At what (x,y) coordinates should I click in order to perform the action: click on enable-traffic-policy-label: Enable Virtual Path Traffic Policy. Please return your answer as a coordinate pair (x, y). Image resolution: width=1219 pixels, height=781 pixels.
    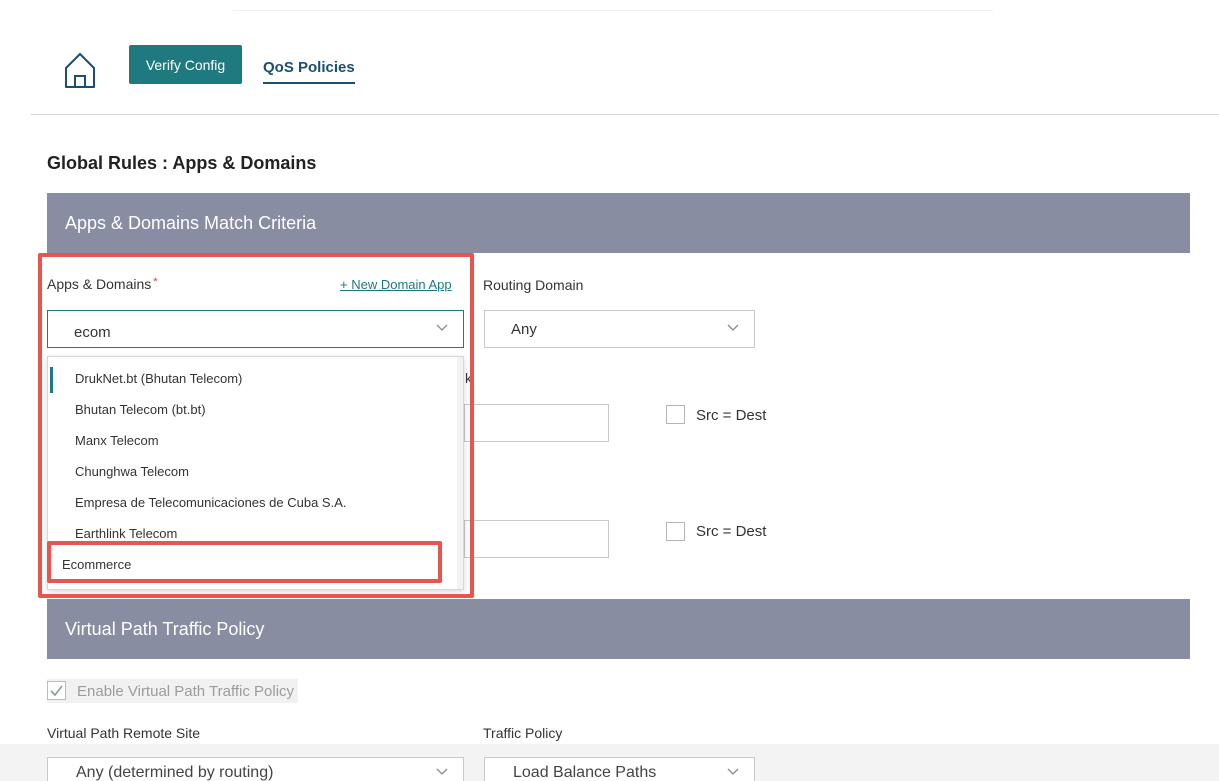
    Looking at the image, I should click on (186, 691).